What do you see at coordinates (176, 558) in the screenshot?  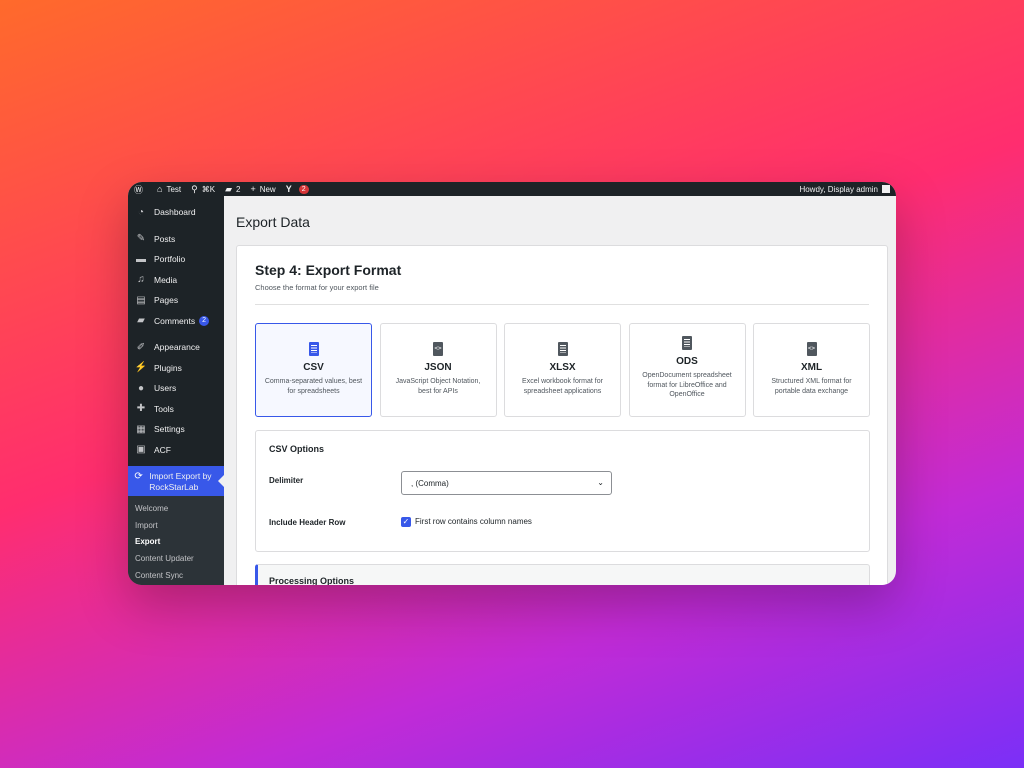 I see `submenu-item-content-updater: Content Updater` at bounding box center [176, 558].